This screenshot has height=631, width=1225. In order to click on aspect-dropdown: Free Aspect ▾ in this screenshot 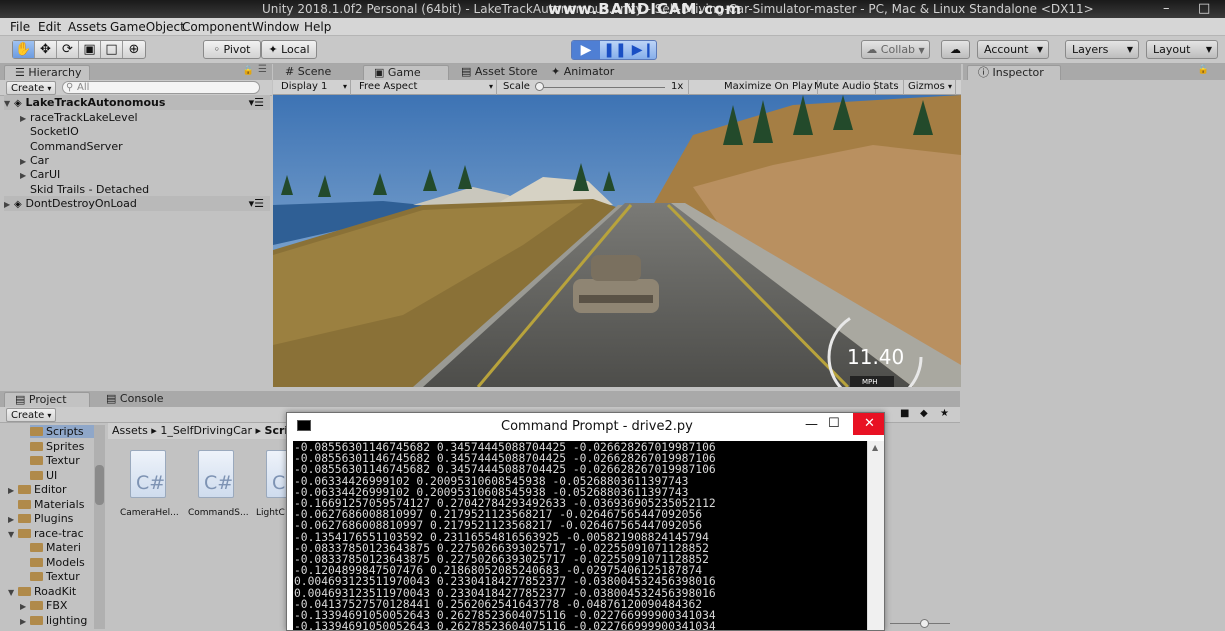, I will do `click(426, 87)`.